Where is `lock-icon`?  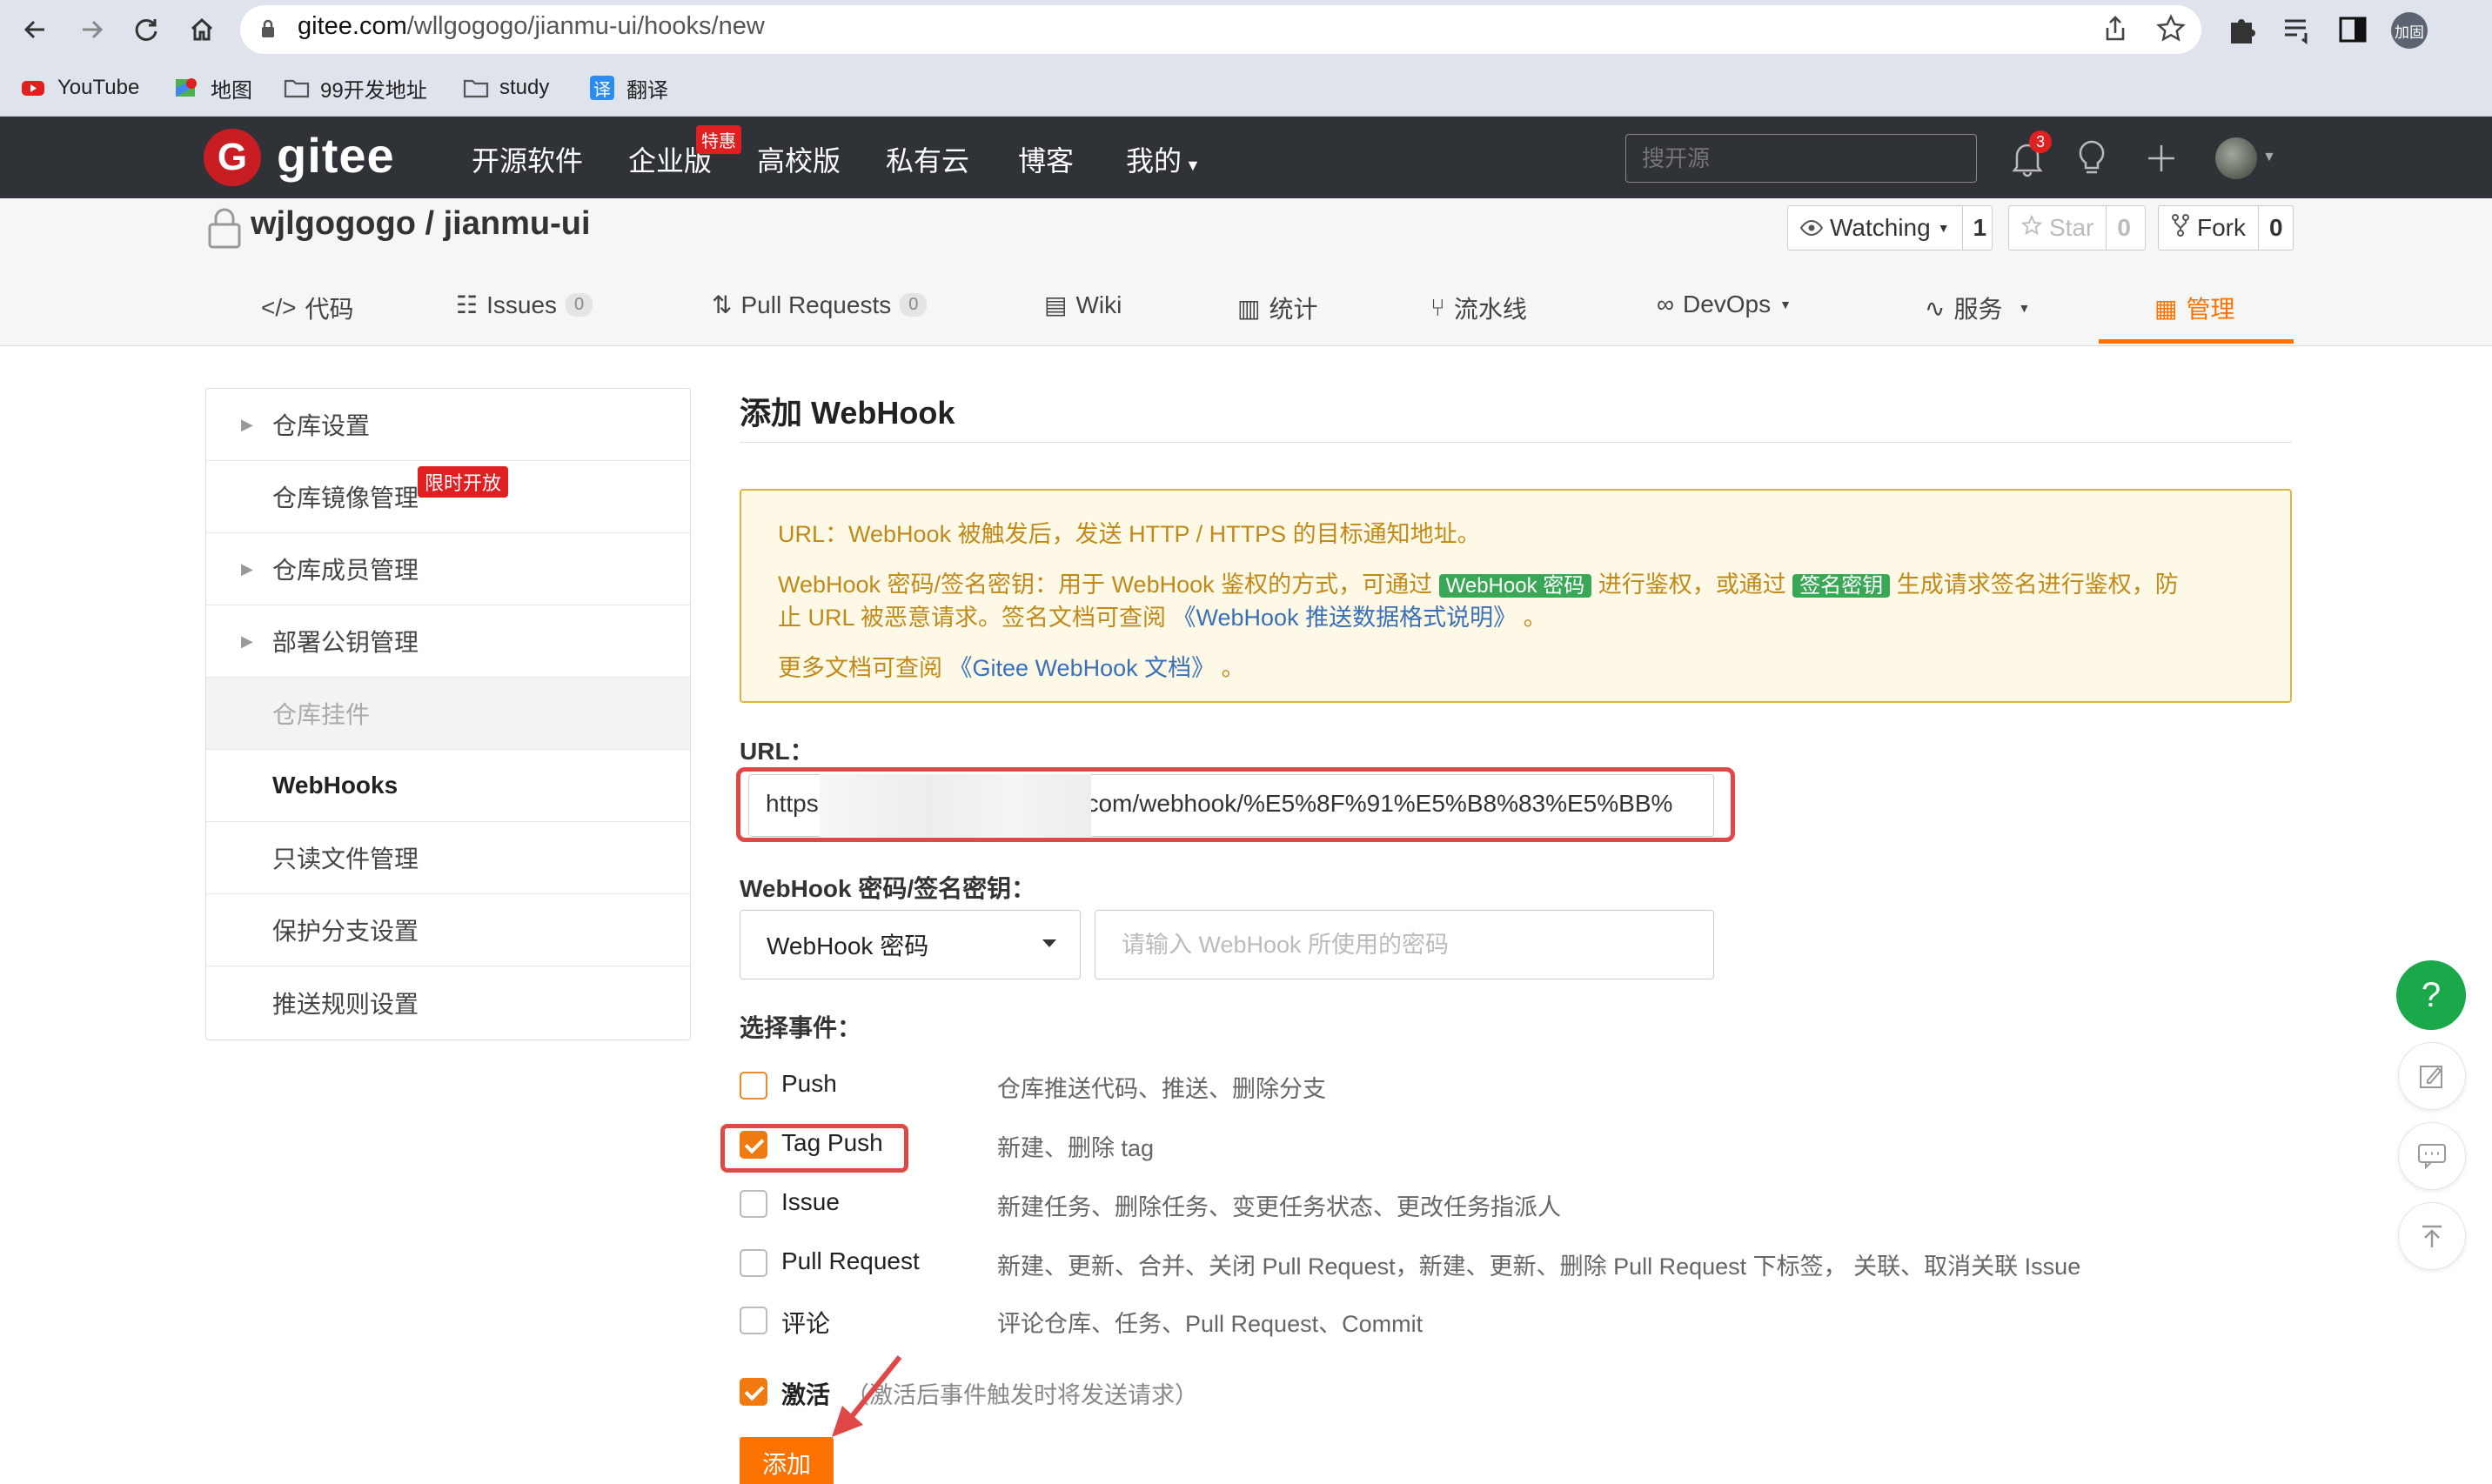
lock-icon is located at coordinates (268, 28).